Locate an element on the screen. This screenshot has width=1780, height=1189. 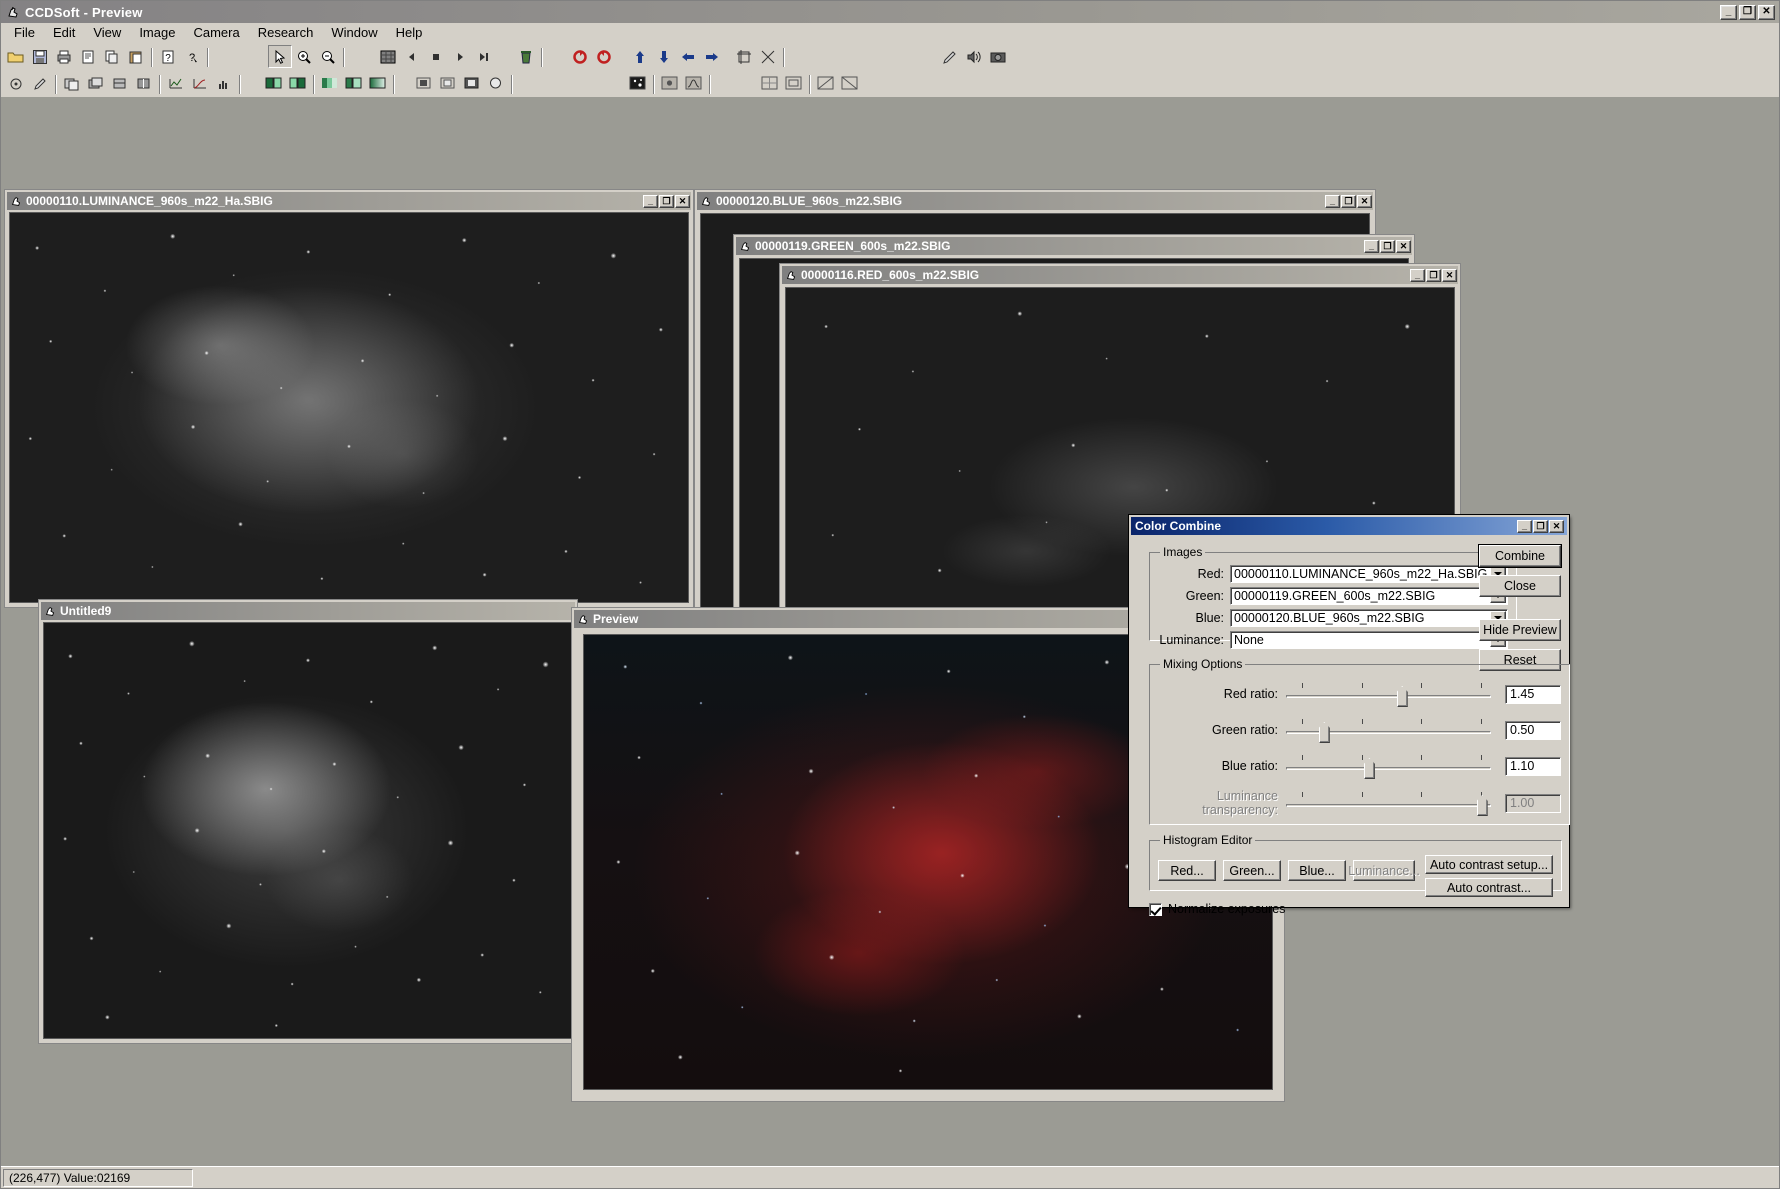
sound-icon is located at coordinates (974, 56).